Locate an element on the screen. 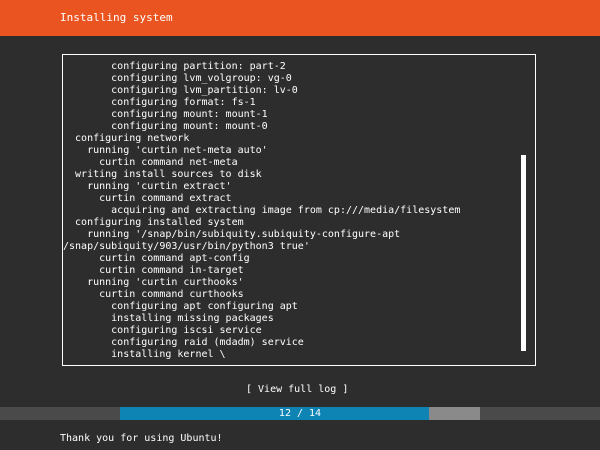 The height and width of the screenshot is (450, 600). log-line: running 'curtin net-meta auto' is located at coordinates (165, 150).